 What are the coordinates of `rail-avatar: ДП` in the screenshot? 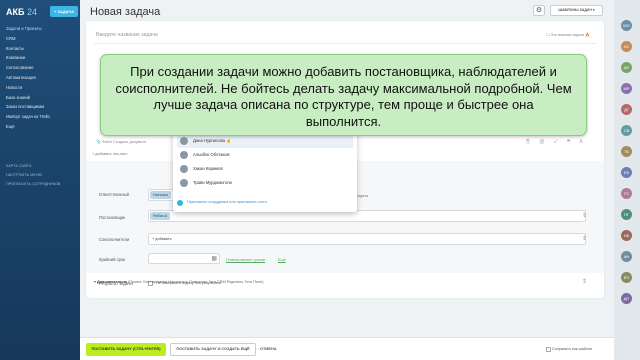 It's located at (626, 298).